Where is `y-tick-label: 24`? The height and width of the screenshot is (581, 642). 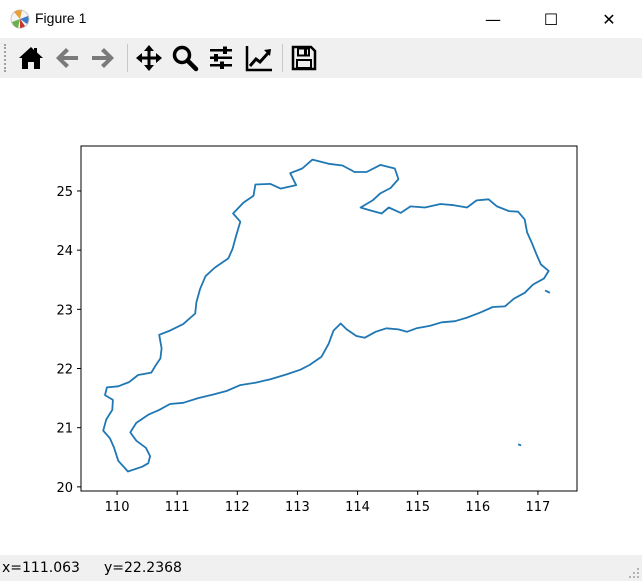 y-tick-label: 24 is located at coordinates (64, 251).